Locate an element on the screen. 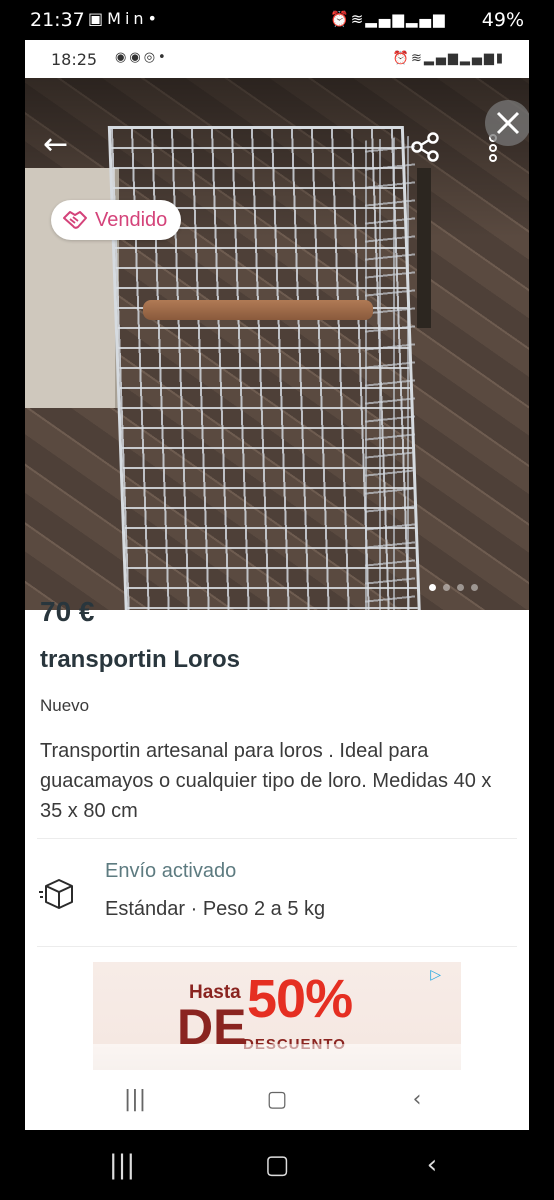 The height and width of the screenshot is (1200, 554). photo-background-post is located at coordinates (424, 248).